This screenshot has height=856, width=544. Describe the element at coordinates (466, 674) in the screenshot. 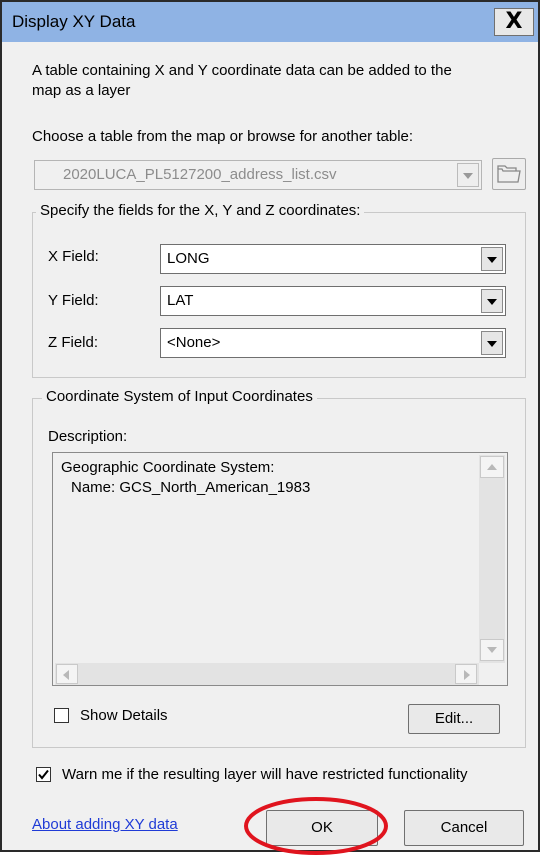

I see `scroll-right-icon` at that location.